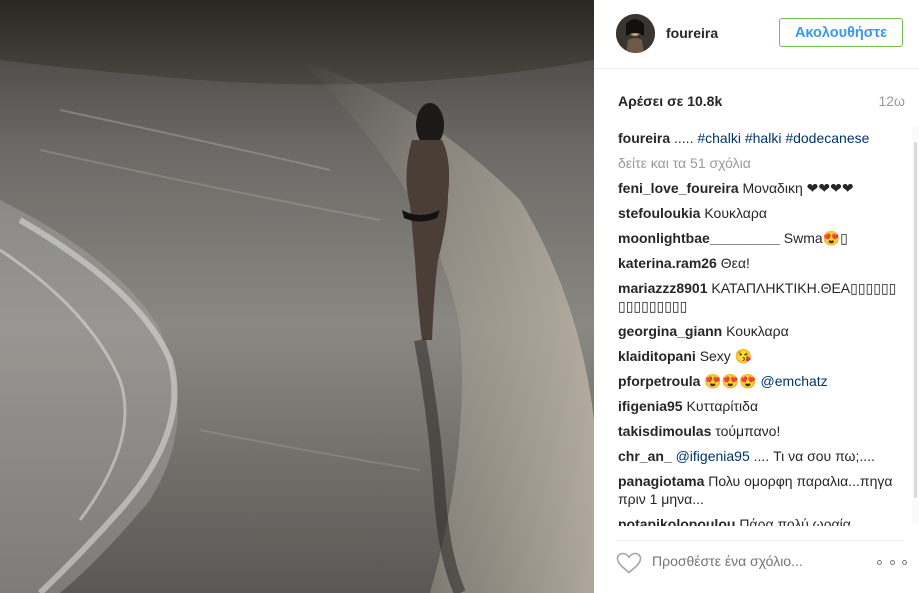 The height and width of the screenshot is (593, 919). What do you see at coordinates (644, 138) in the screenshot?
I see `caption-username: foureira` at bounding box center [644, 138].